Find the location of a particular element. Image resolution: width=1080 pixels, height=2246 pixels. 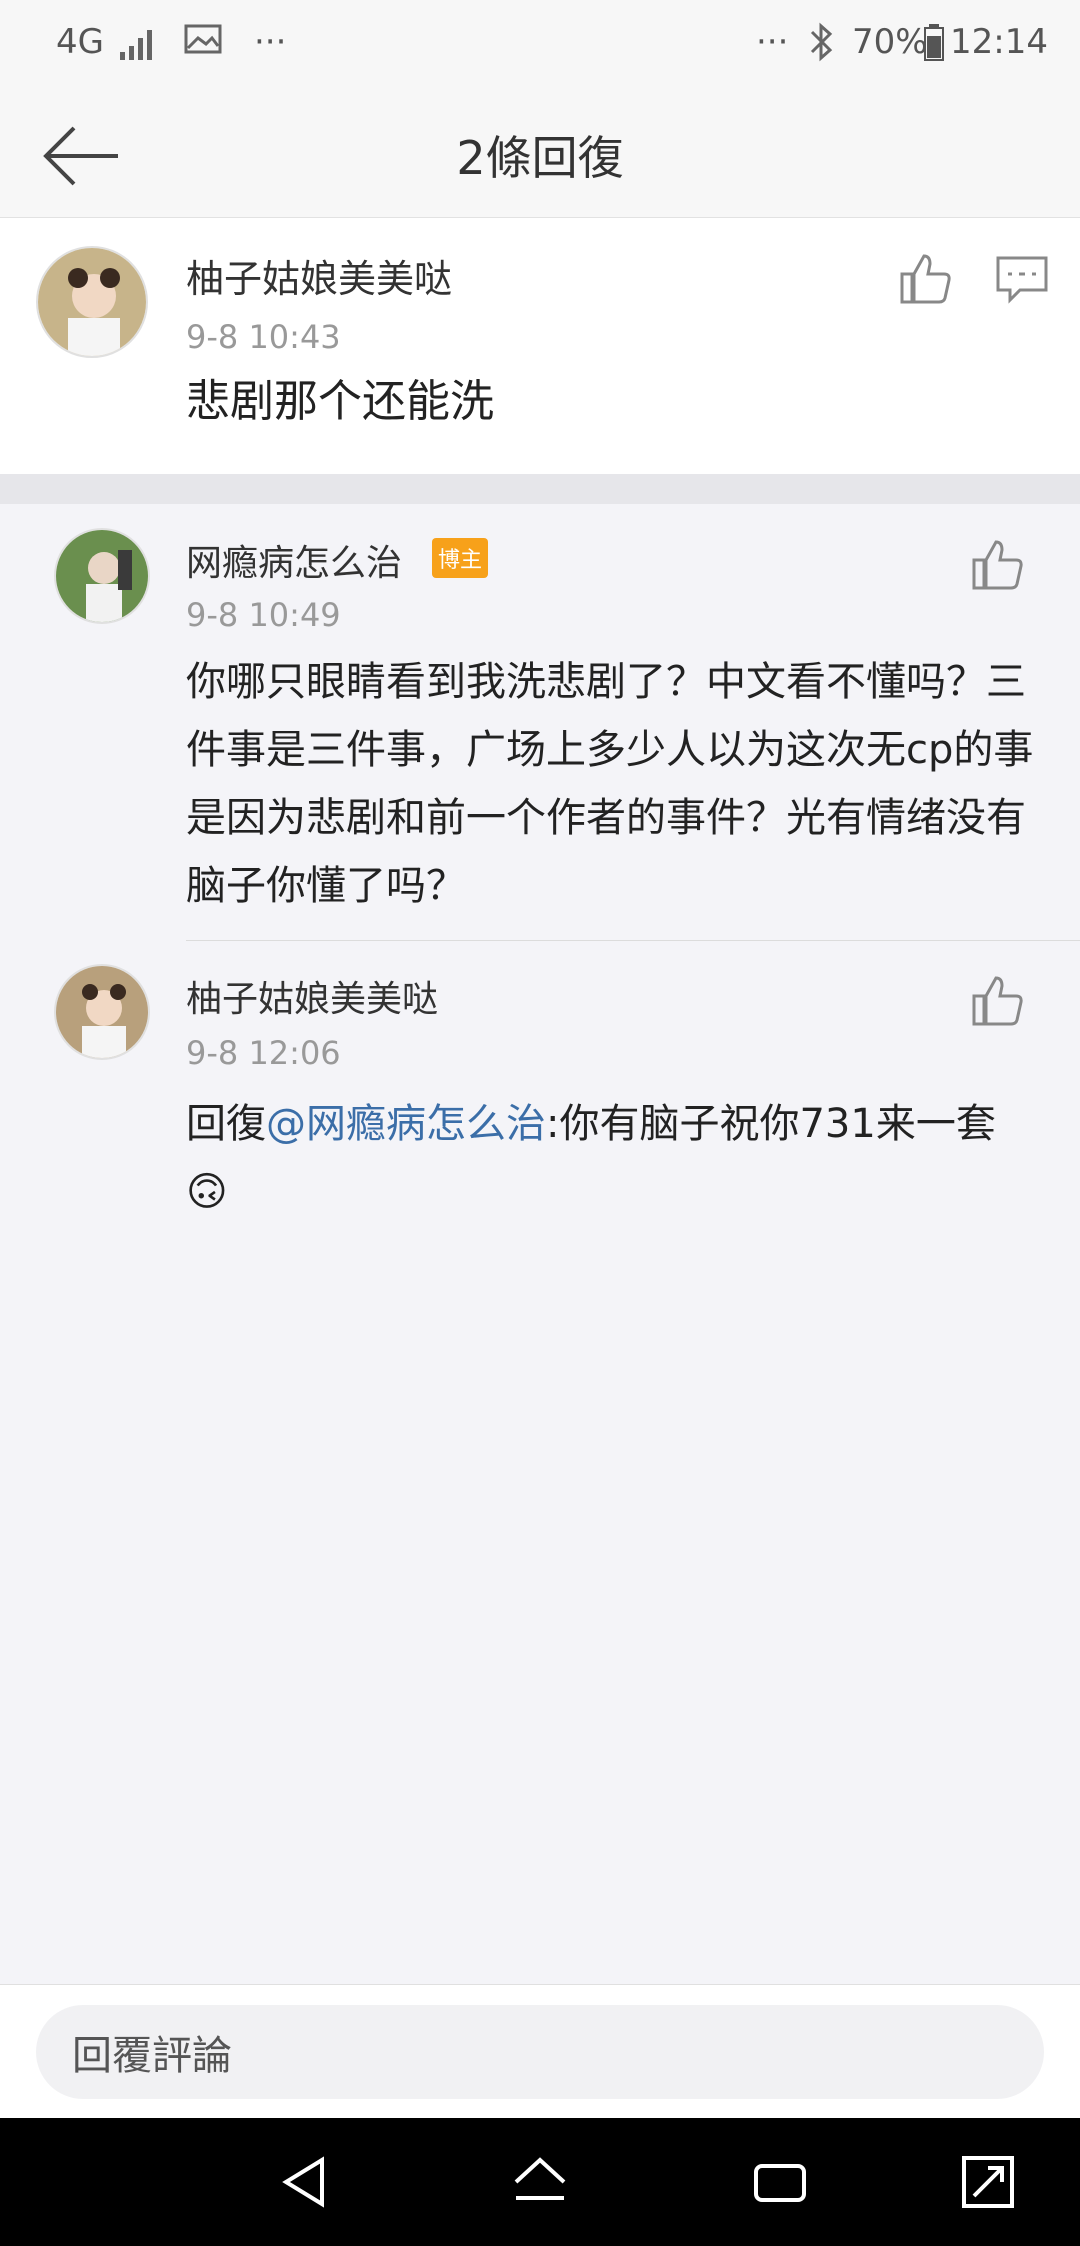

comment-text: 悲剧那个还能洗 is located at coordinates (340, 401).